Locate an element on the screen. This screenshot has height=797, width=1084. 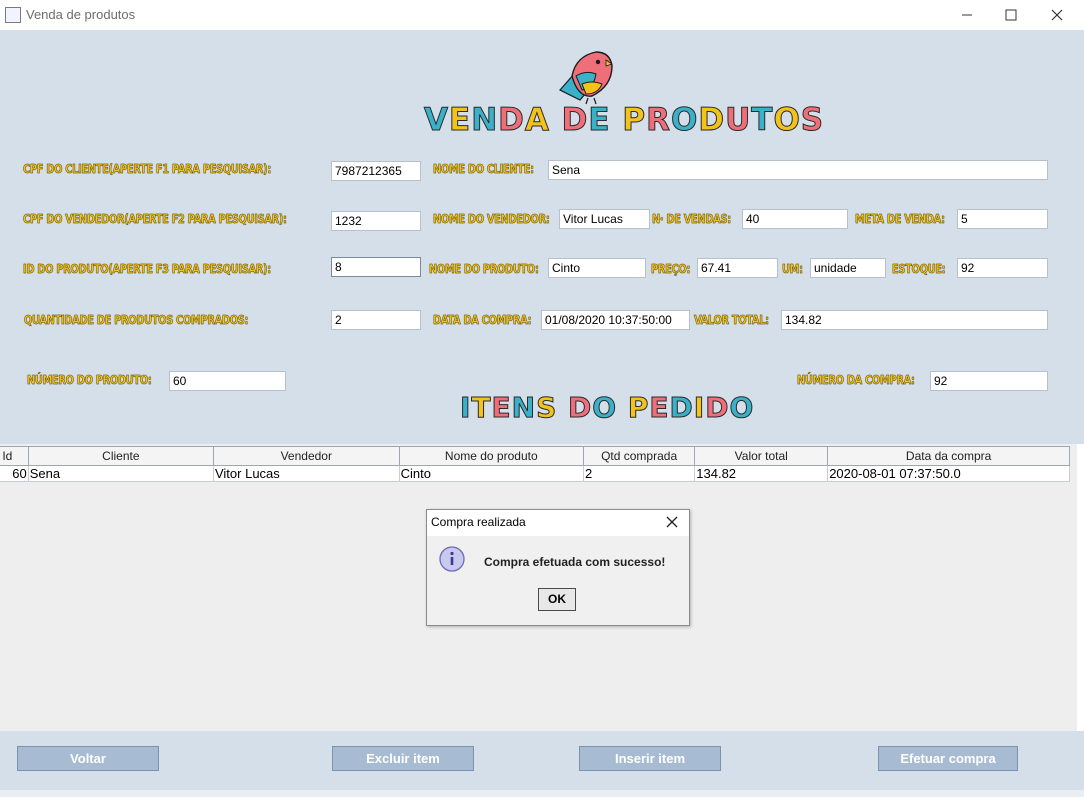
cpf-cliente-field: 7987212365 is located at coordinates (376, 171).